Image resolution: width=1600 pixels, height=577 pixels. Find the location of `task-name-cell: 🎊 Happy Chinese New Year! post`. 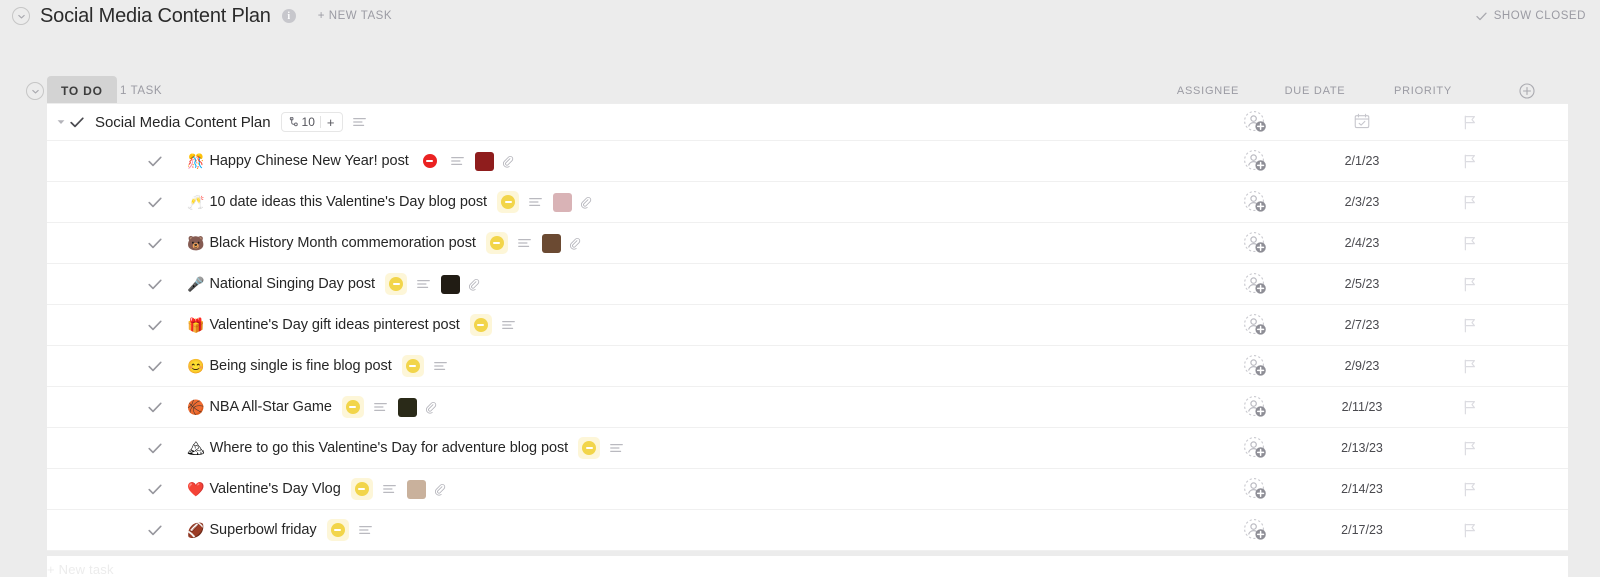

task-name-cell: 🎊 Happy Chinese New Year! post is located at coordinates (280, 161).